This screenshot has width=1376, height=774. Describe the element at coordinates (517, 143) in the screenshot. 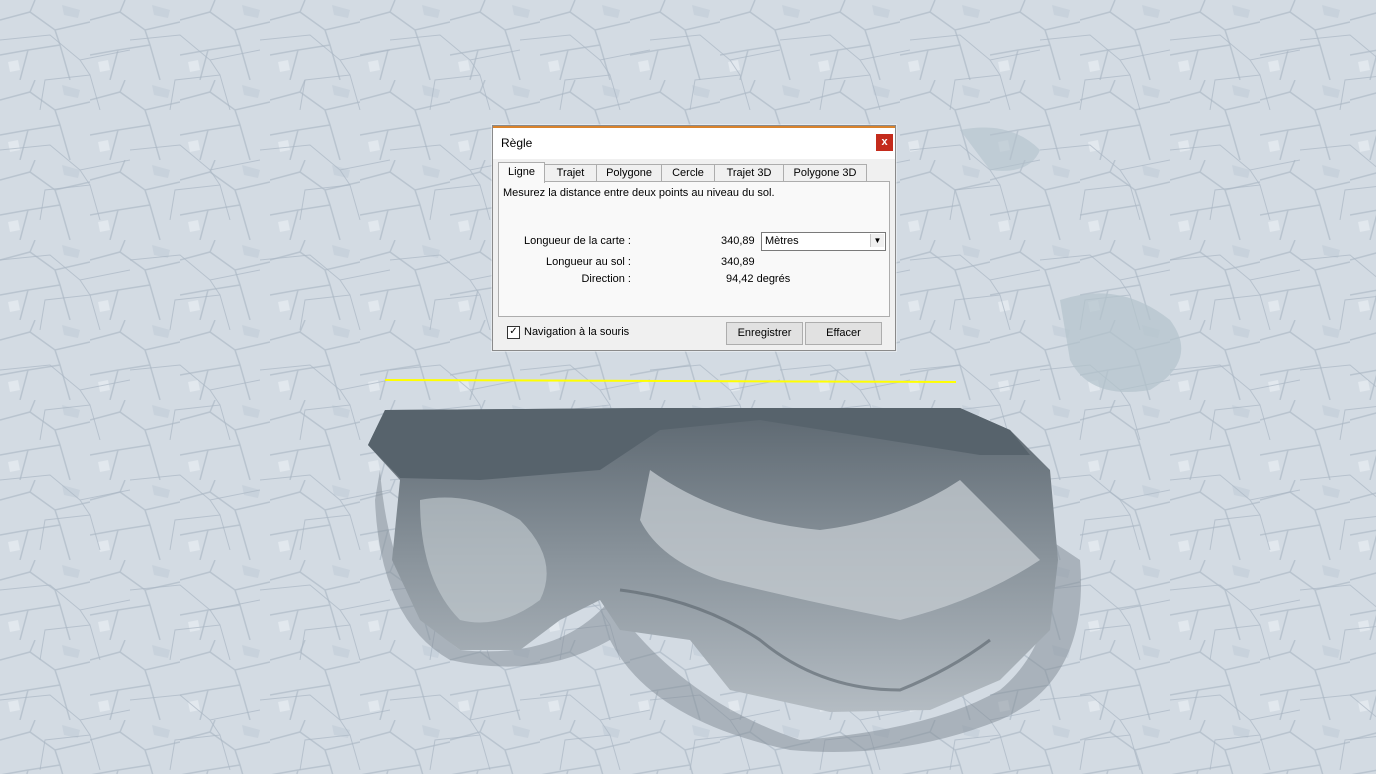

I see `dialog-title: Règle` at that location.